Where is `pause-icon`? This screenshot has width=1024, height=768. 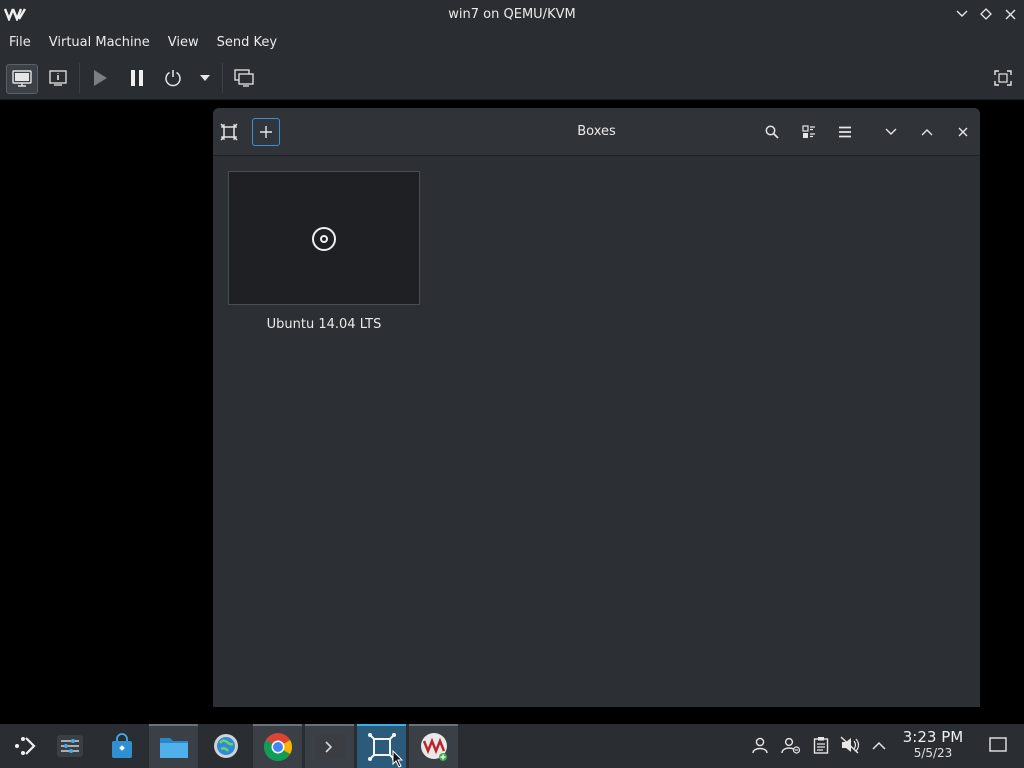 pause-icon is located at coordinates (137, 78).